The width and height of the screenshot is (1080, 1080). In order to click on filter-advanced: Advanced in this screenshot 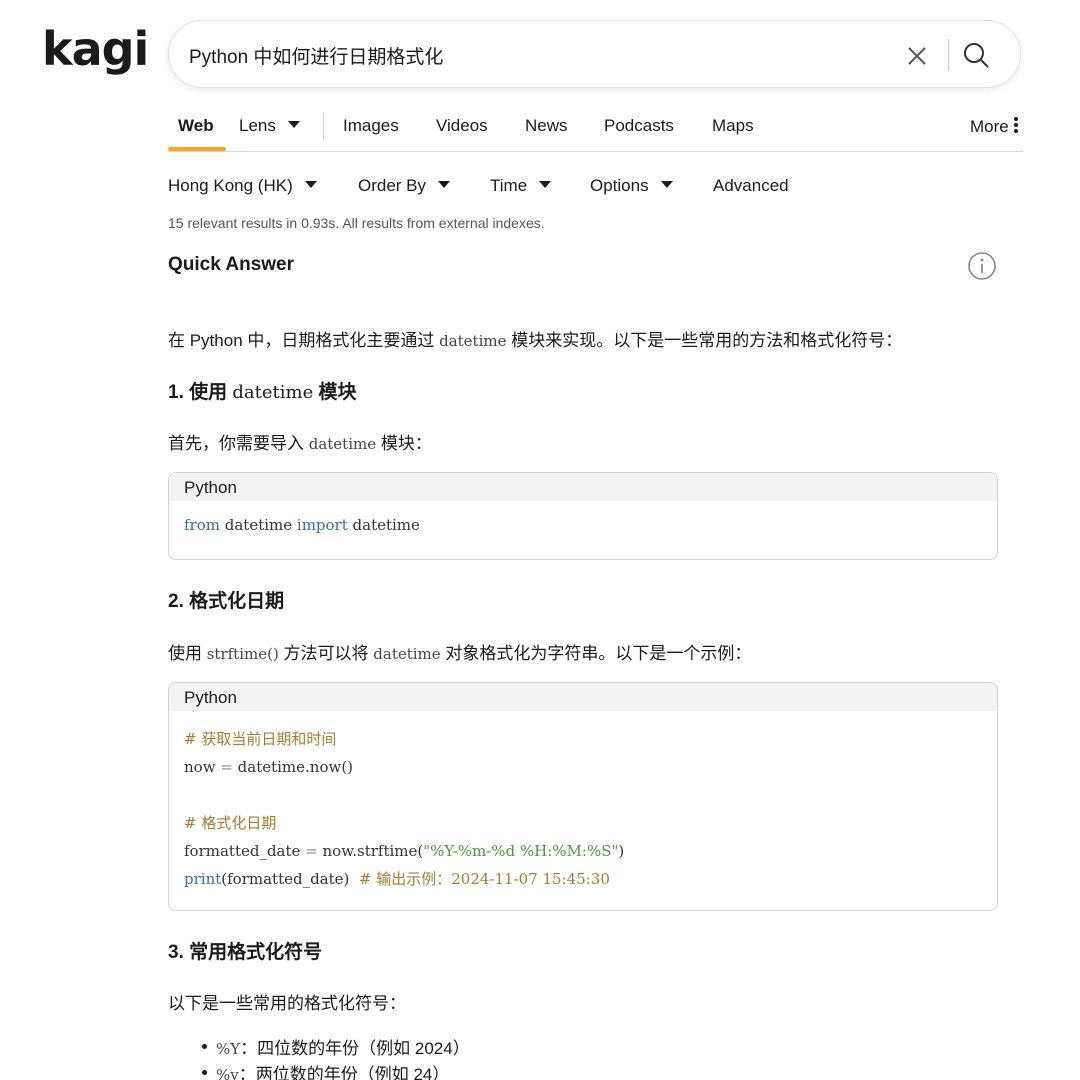, I will do `click(751, 186)`.